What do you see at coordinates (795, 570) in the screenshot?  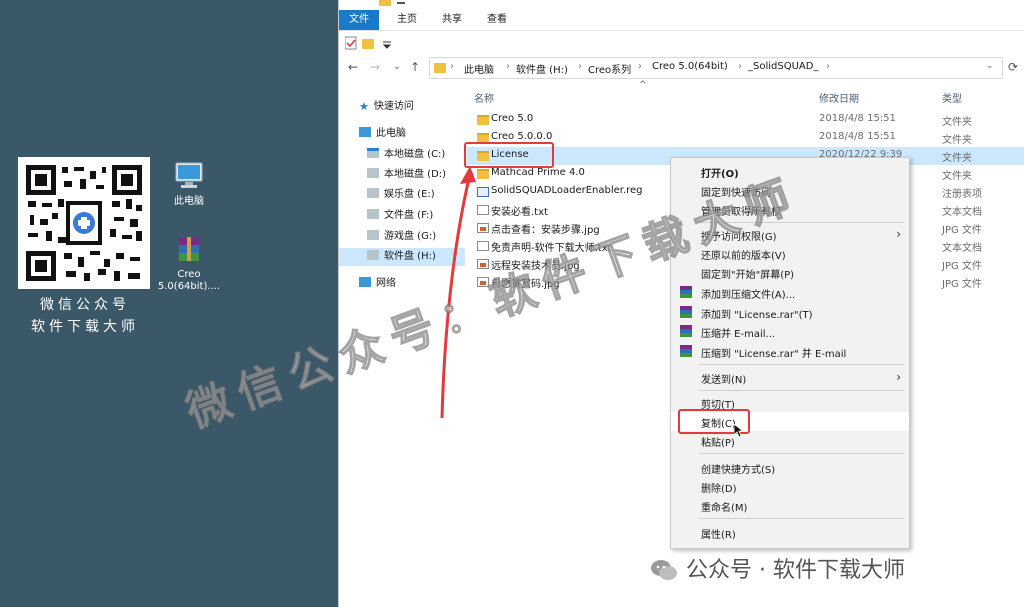 I see `watermark-footer-text: 公众号 · 软件下载大师` at bounding box center [795, 570].